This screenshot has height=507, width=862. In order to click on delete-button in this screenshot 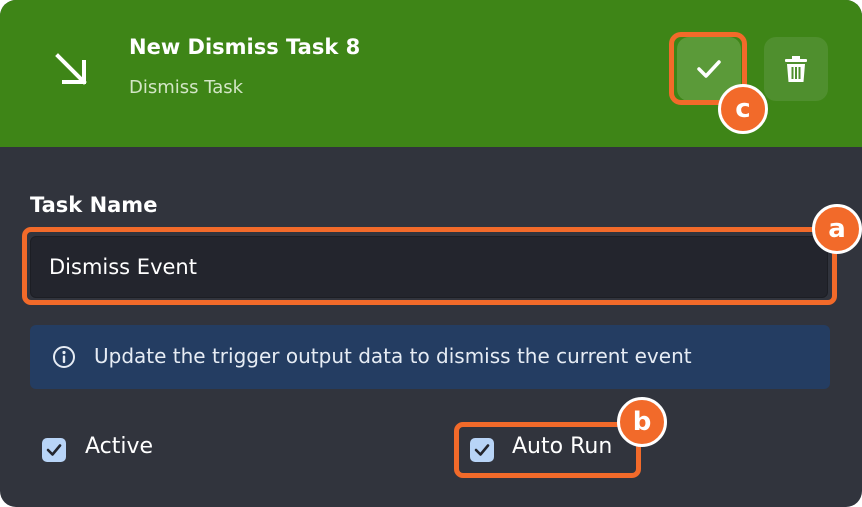, I will do `click(796, 69)`.